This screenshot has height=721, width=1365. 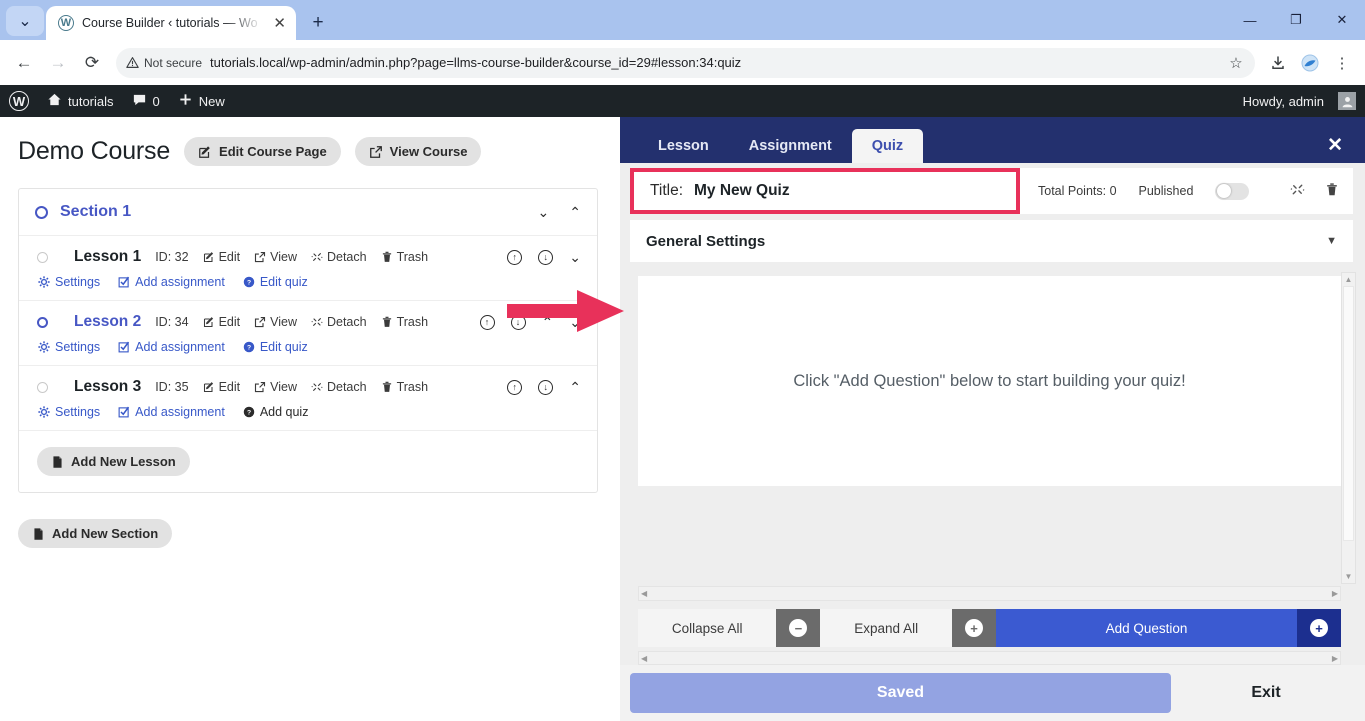 What do you see at coordinates (275, 412) in the screenshot?
I see `lesson-quiz-link: ? Add quiz` at bounding box center [275, 412].